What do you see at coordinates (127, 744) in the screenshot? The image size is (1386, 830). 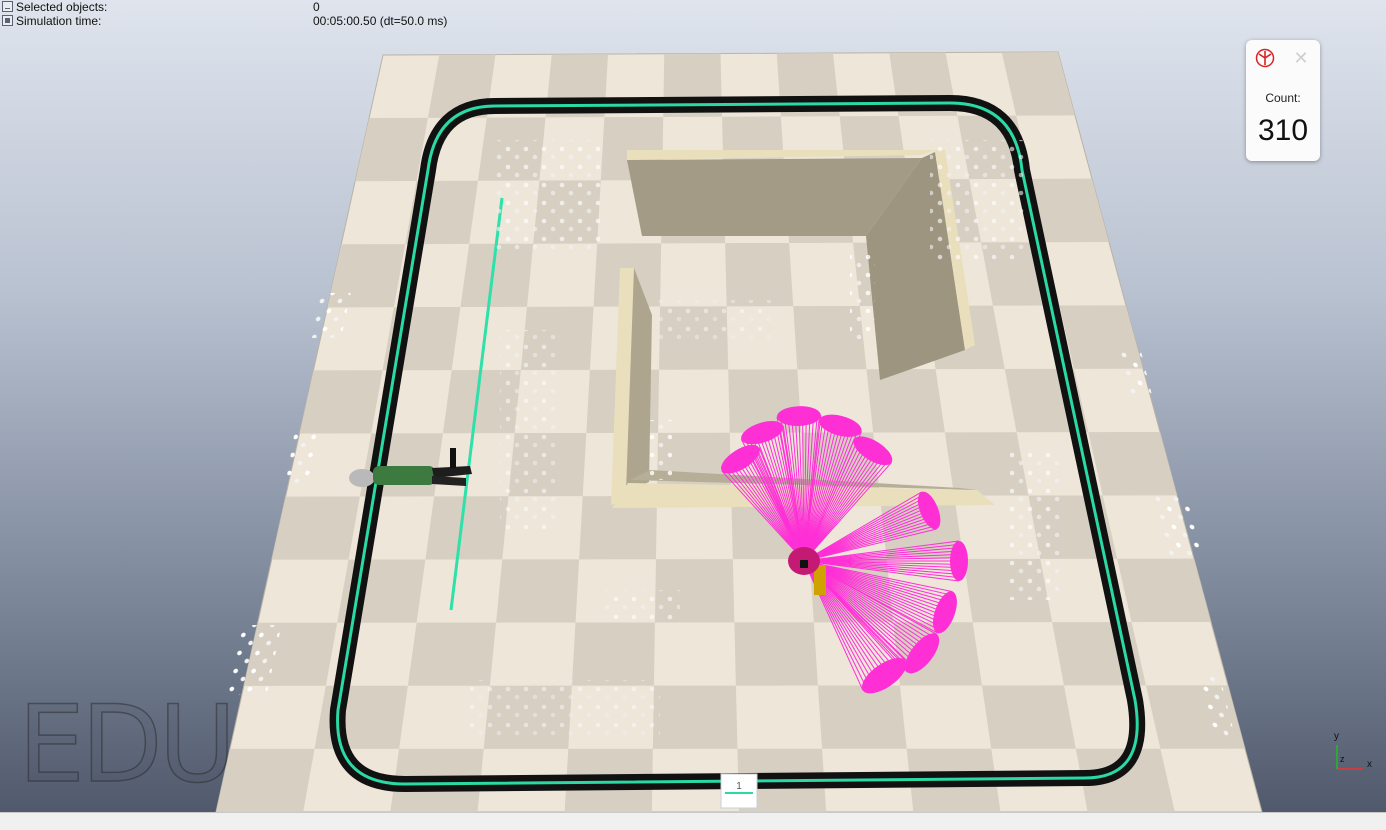 I see `edu-watermark: EDU` at bounding box center [127, 744].